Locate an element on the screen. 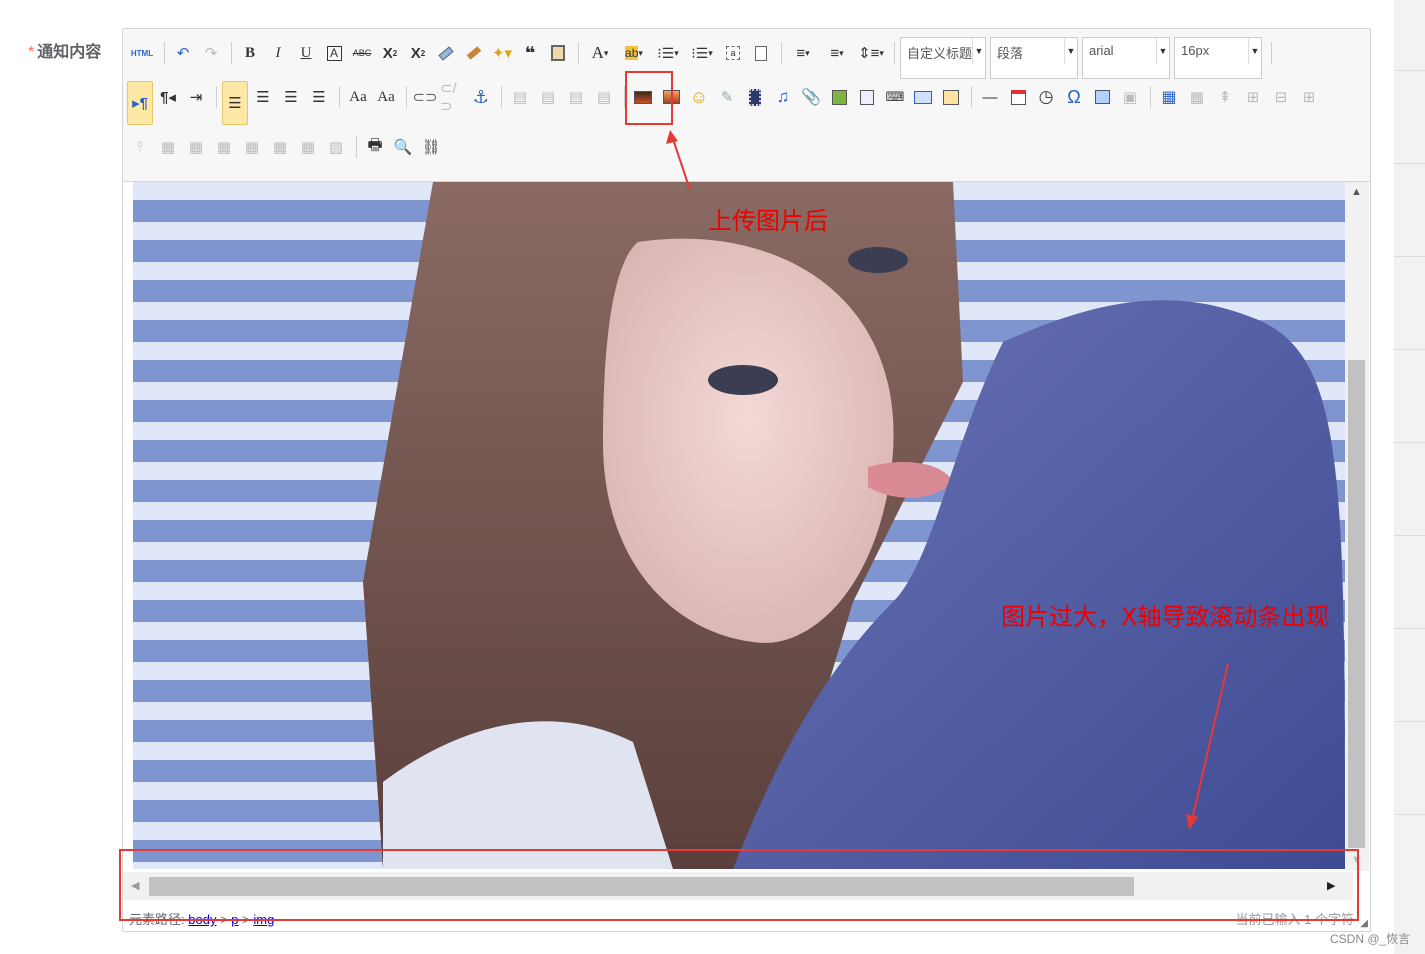  font-border-button: A is located at coordinates (334, 53).